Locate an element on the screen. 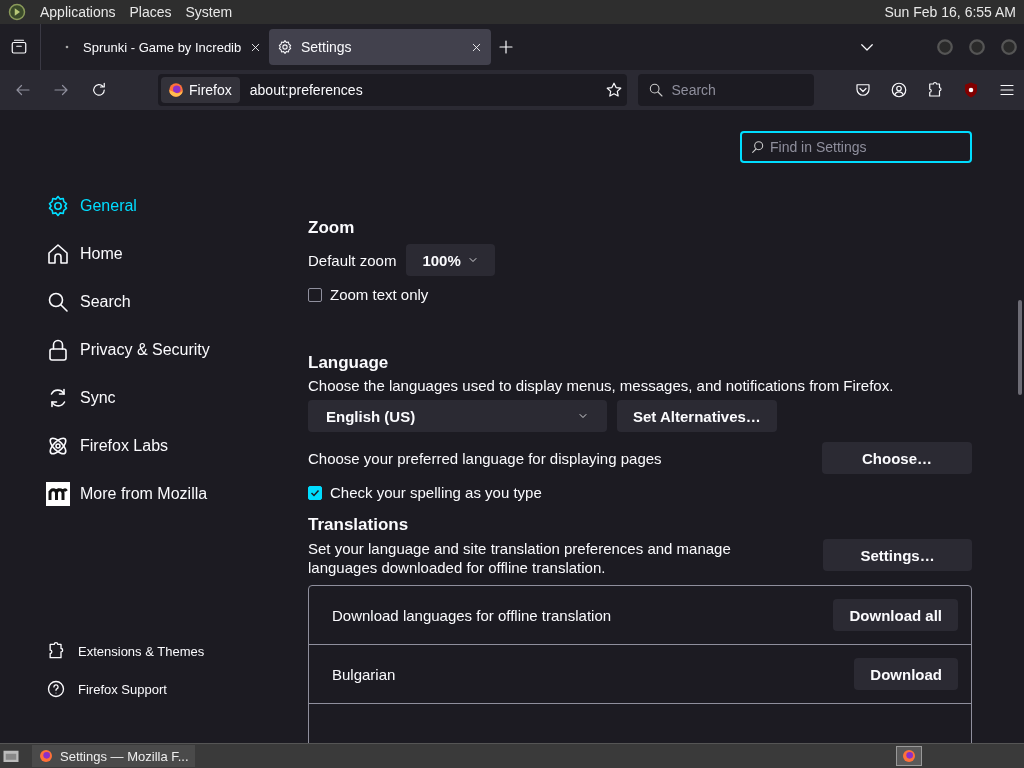 Image resolution: width=1024 pixels, height=768 pixels. tab-list-icon is located at coordinates (19, 47).